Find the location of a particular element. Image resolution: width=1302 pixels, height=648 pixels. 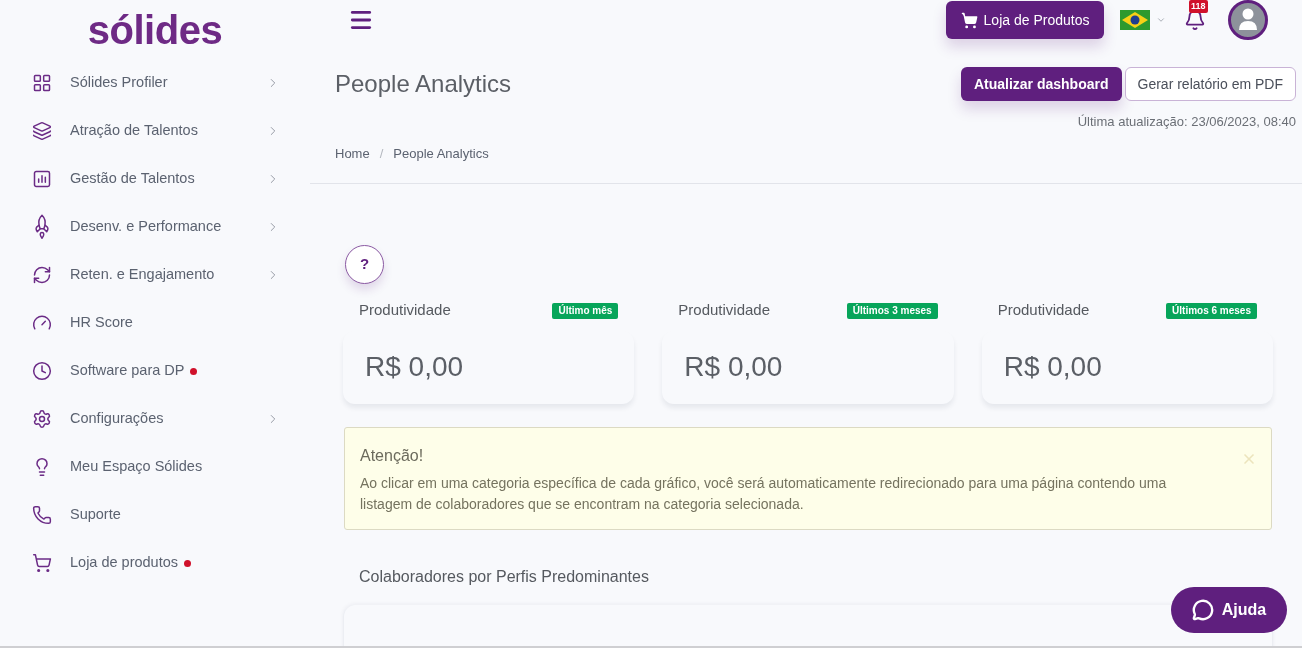

breadcrumb-link: Home is located at coordinates (352, 153).